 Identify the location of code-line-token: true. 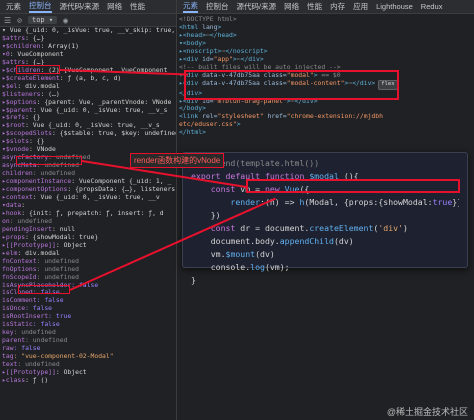
(442, 202).